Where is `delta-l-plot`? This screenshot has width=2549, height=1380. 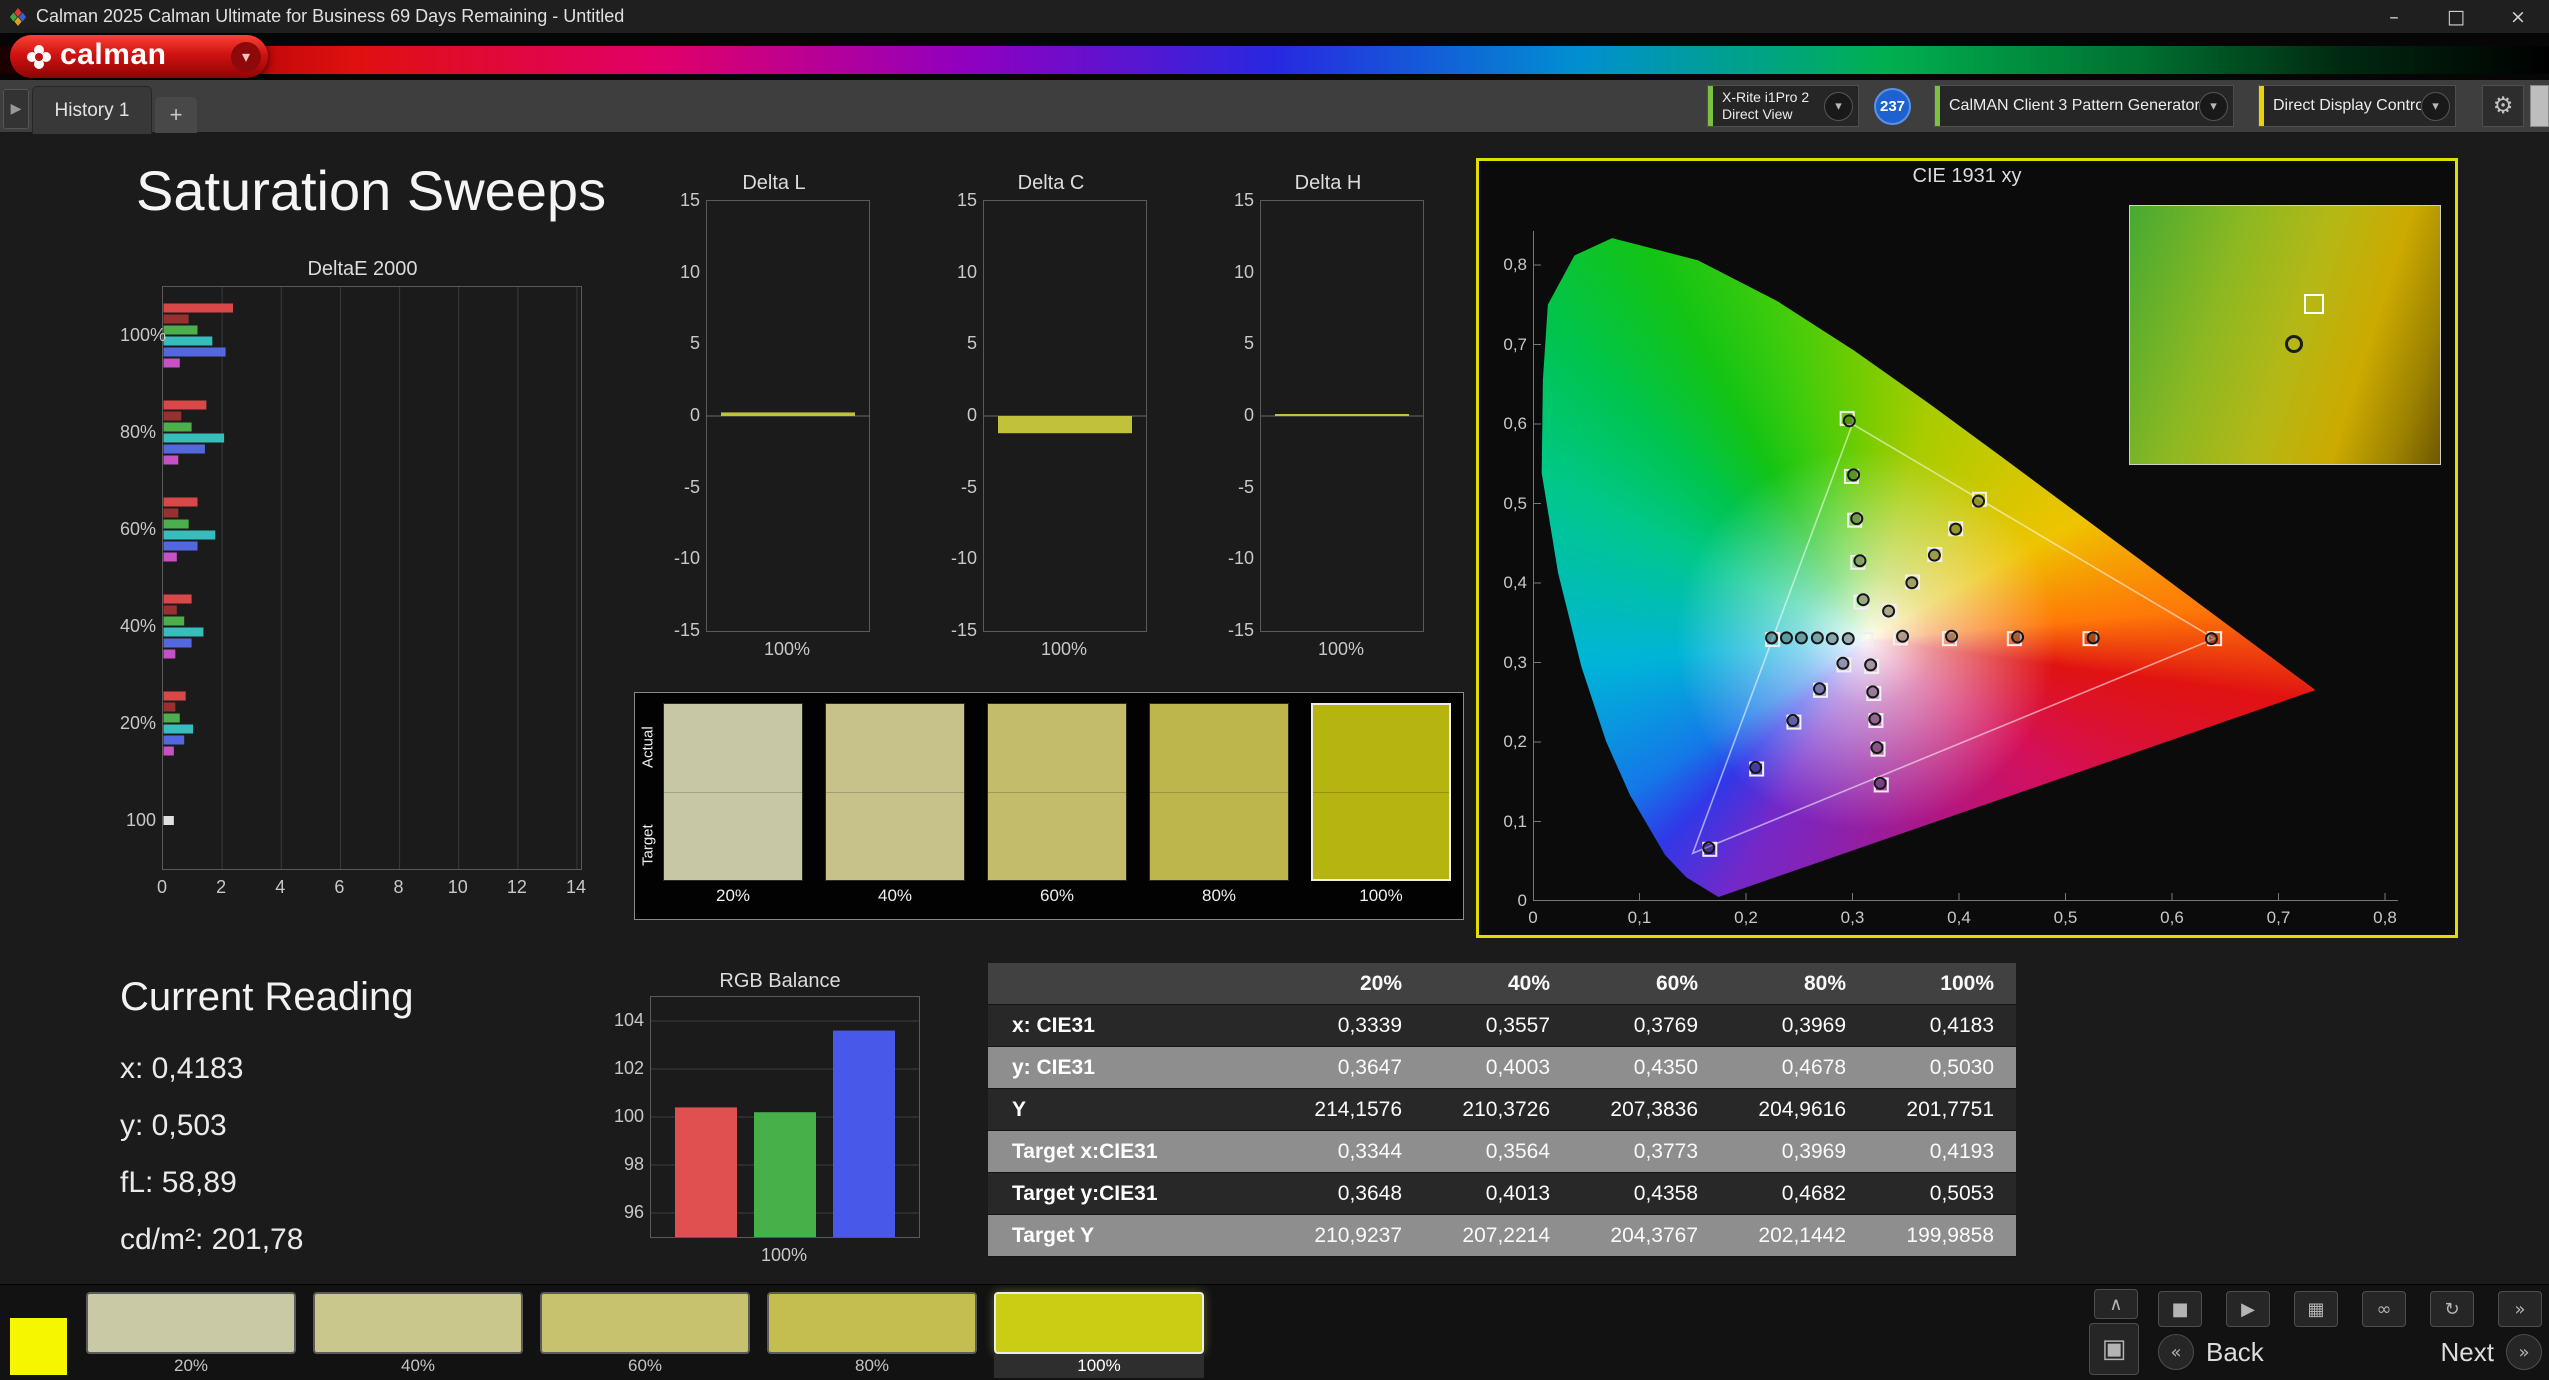 delta-l-plot is located at coordinates (788, 416).